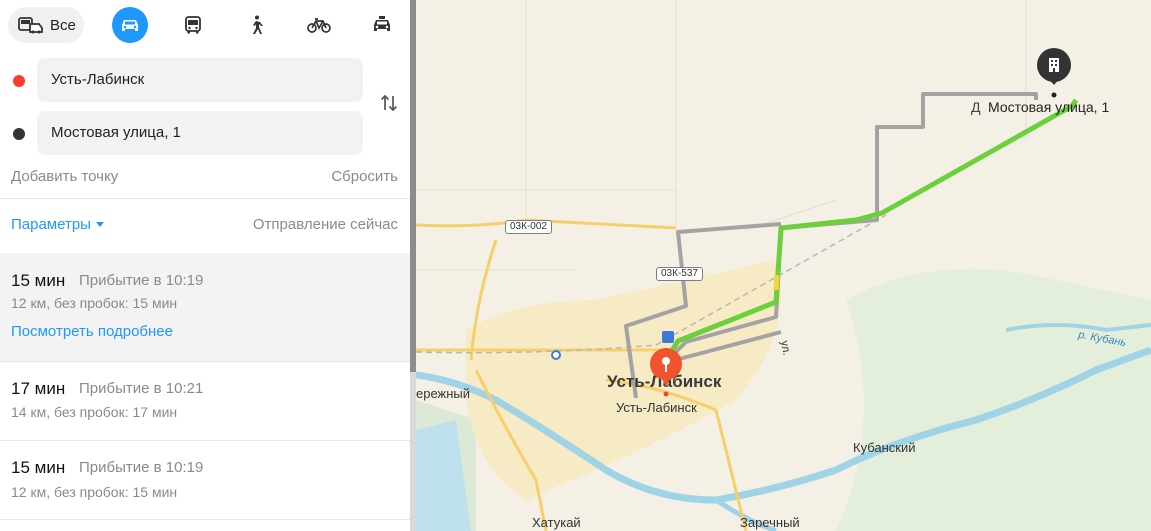 This screenshot has width=1151, height=531. I want to click on reset-link: Сбросить, so click(364, 176).